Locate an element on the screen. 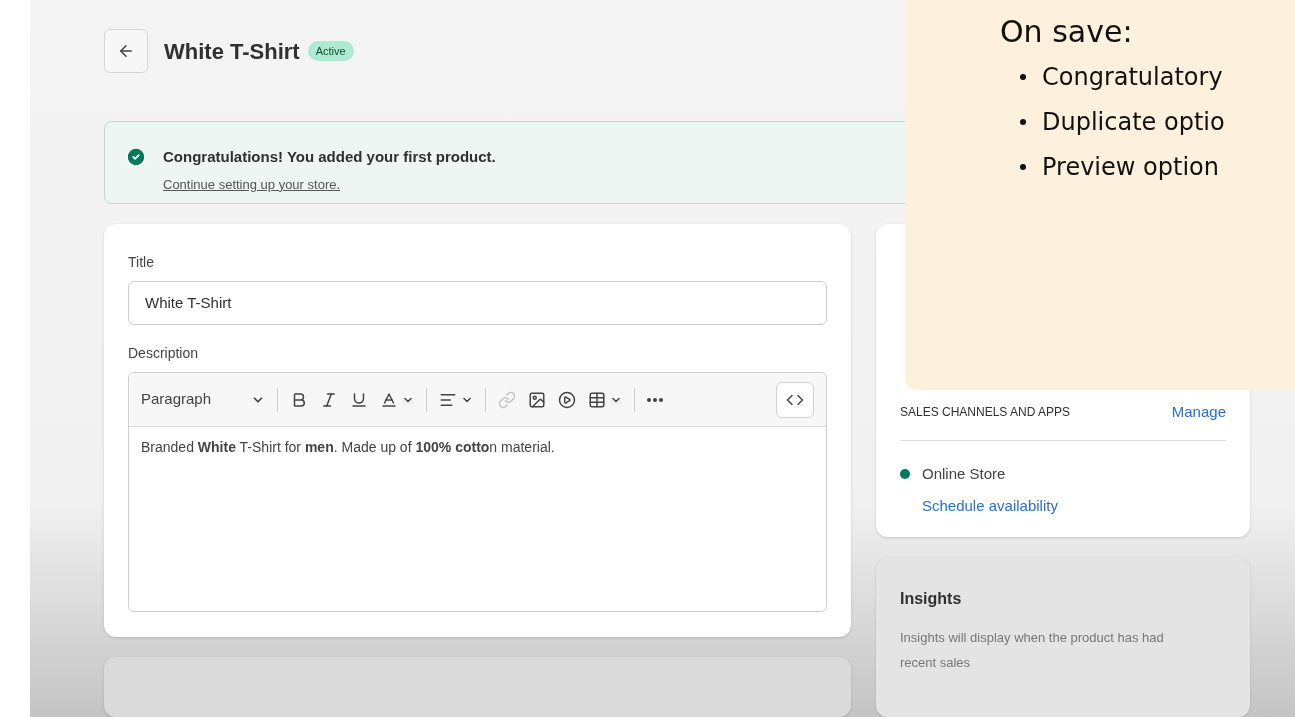 The width and height of the screenshot is (1295, 717). title-label: Title is located at coordinates (141, 262).